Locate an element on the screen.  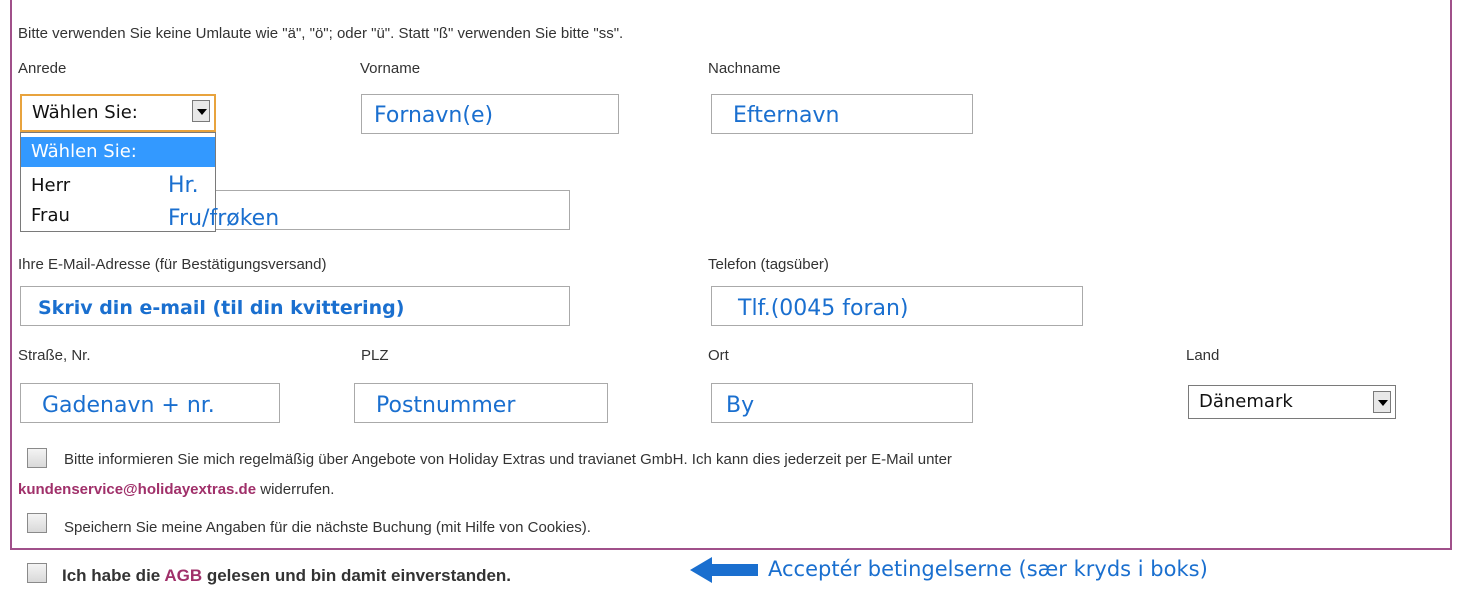
anrede-select-value: Wählen Sie: is located at coordinates (85, 112).